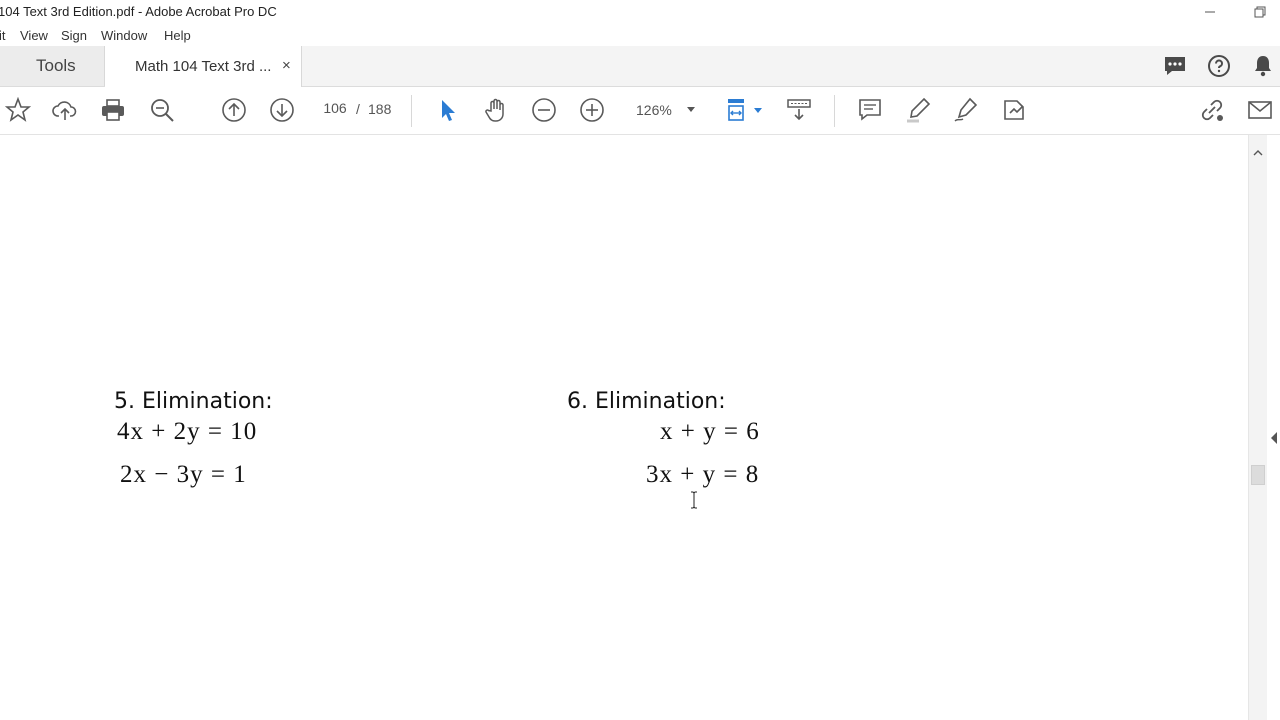 The height and width of the screenshot is (720, 1280). Describe the element at coordinates (1212, 110) in the screenshot. I see `share-link-icon` at that location.